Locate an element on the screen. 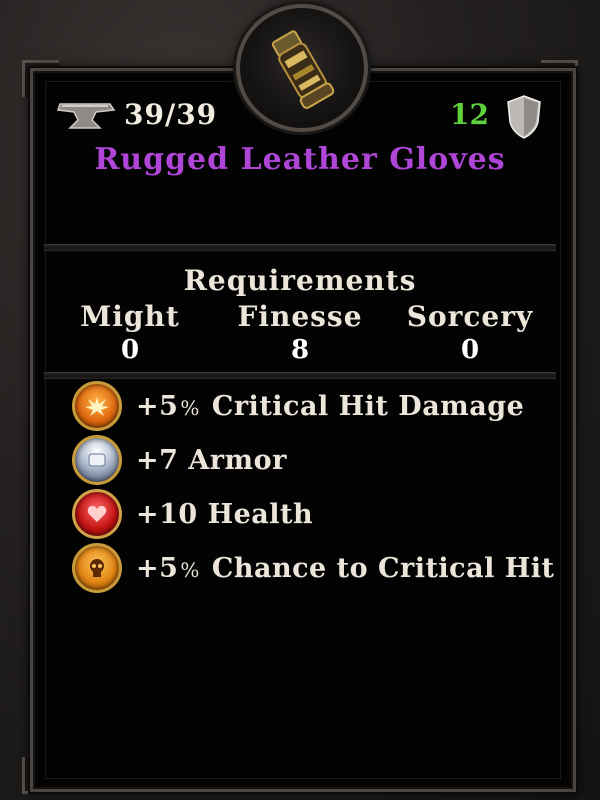 This screenshot has width=600, height=800. bonus-label: Critical Hit Damage is located at coordinates (368, 406).